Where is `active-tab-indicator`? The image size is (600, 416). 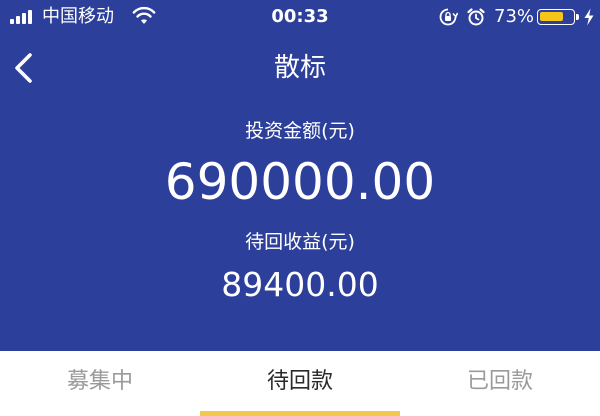 active-tab-indicator is located at coordinates (300, 413).